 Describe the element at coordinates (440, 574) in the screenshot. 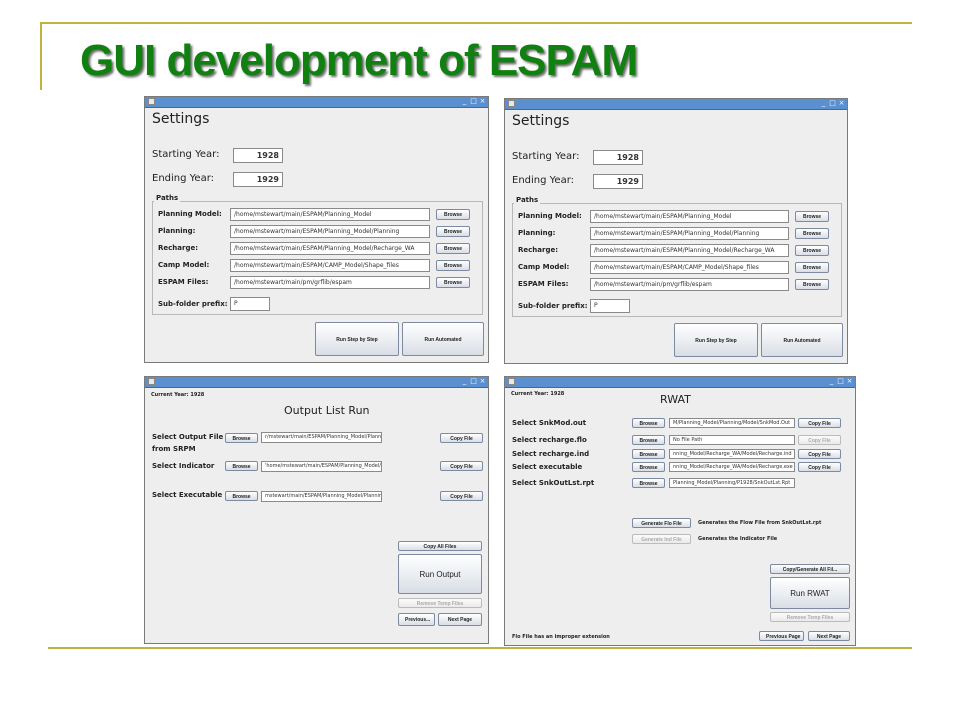

I see `run-output-button: Run Output` at that location.